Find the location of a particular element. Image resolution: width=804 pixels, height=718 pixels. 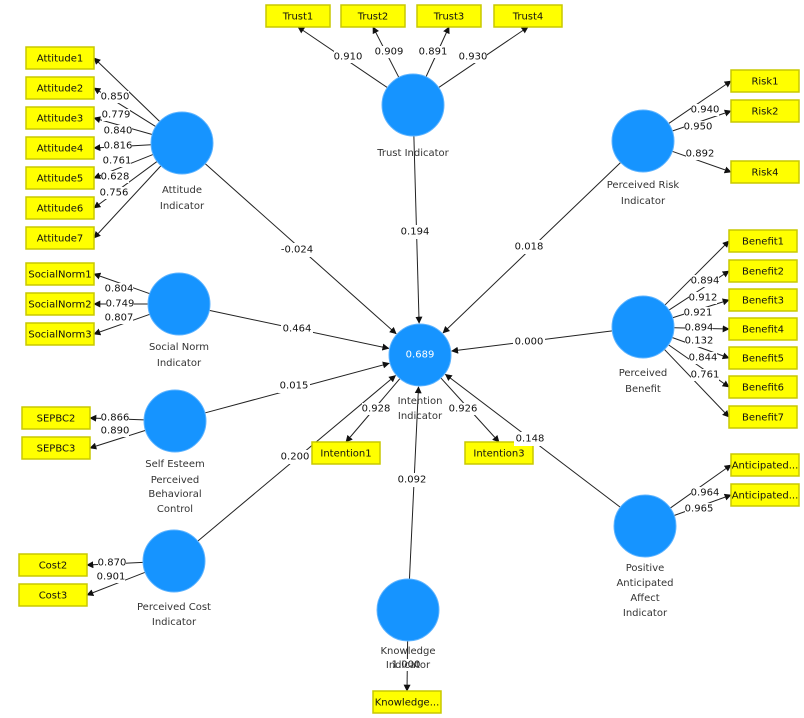

indicator-label: Intention1 is located at coordinates (345, 454).